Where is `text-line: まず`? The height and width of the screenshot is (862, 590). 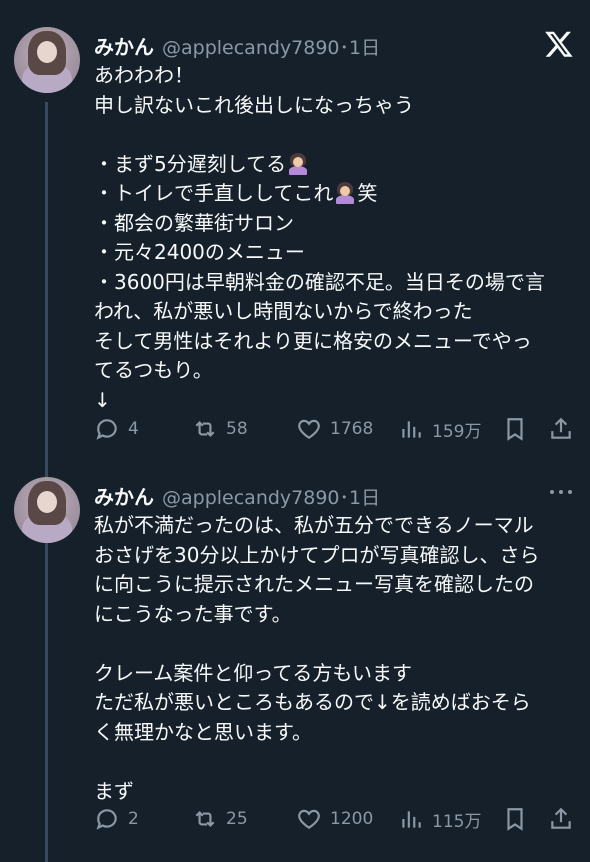
text-line: まず is located at coordinates (114, 790).